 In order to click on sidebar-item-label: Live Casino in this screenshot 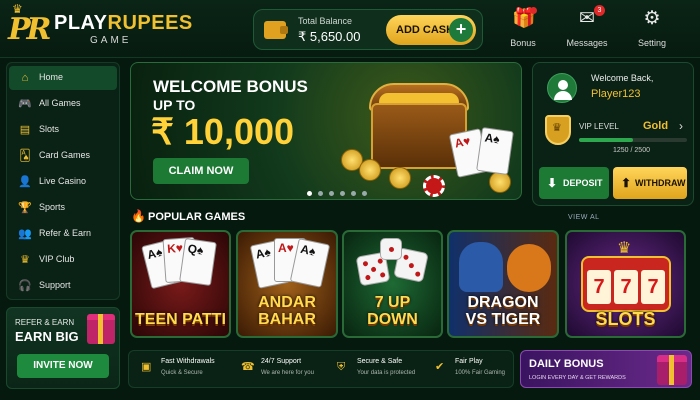, I will do `click(63, 181)`.